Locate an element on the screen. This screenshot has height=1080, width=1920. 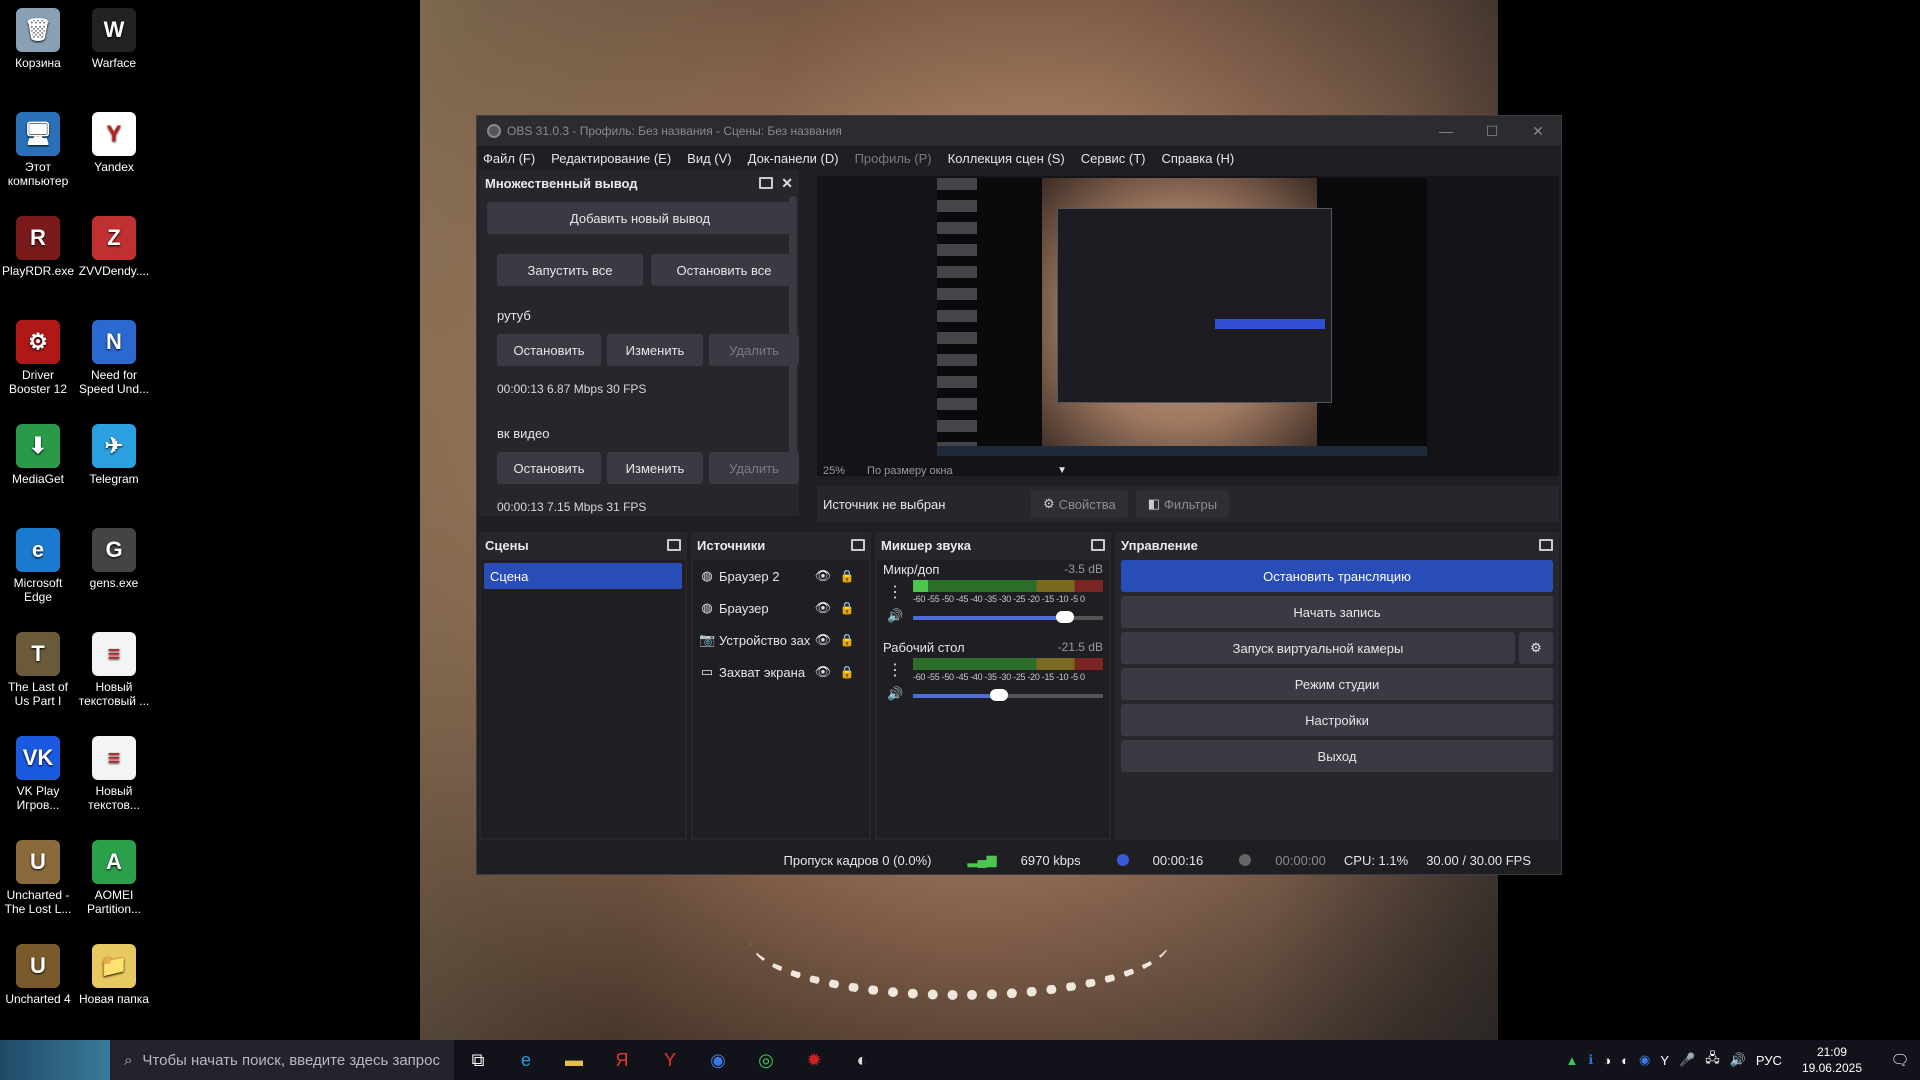
scene-item: Сцена is located at coordinates (583, 576).